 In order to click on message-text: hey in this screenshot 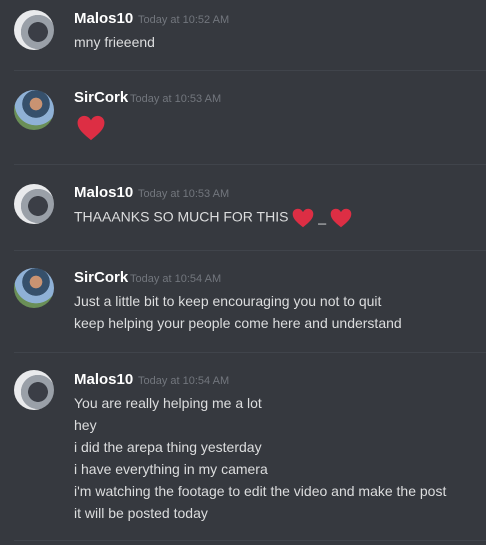, I will do `click(85, 425)`.